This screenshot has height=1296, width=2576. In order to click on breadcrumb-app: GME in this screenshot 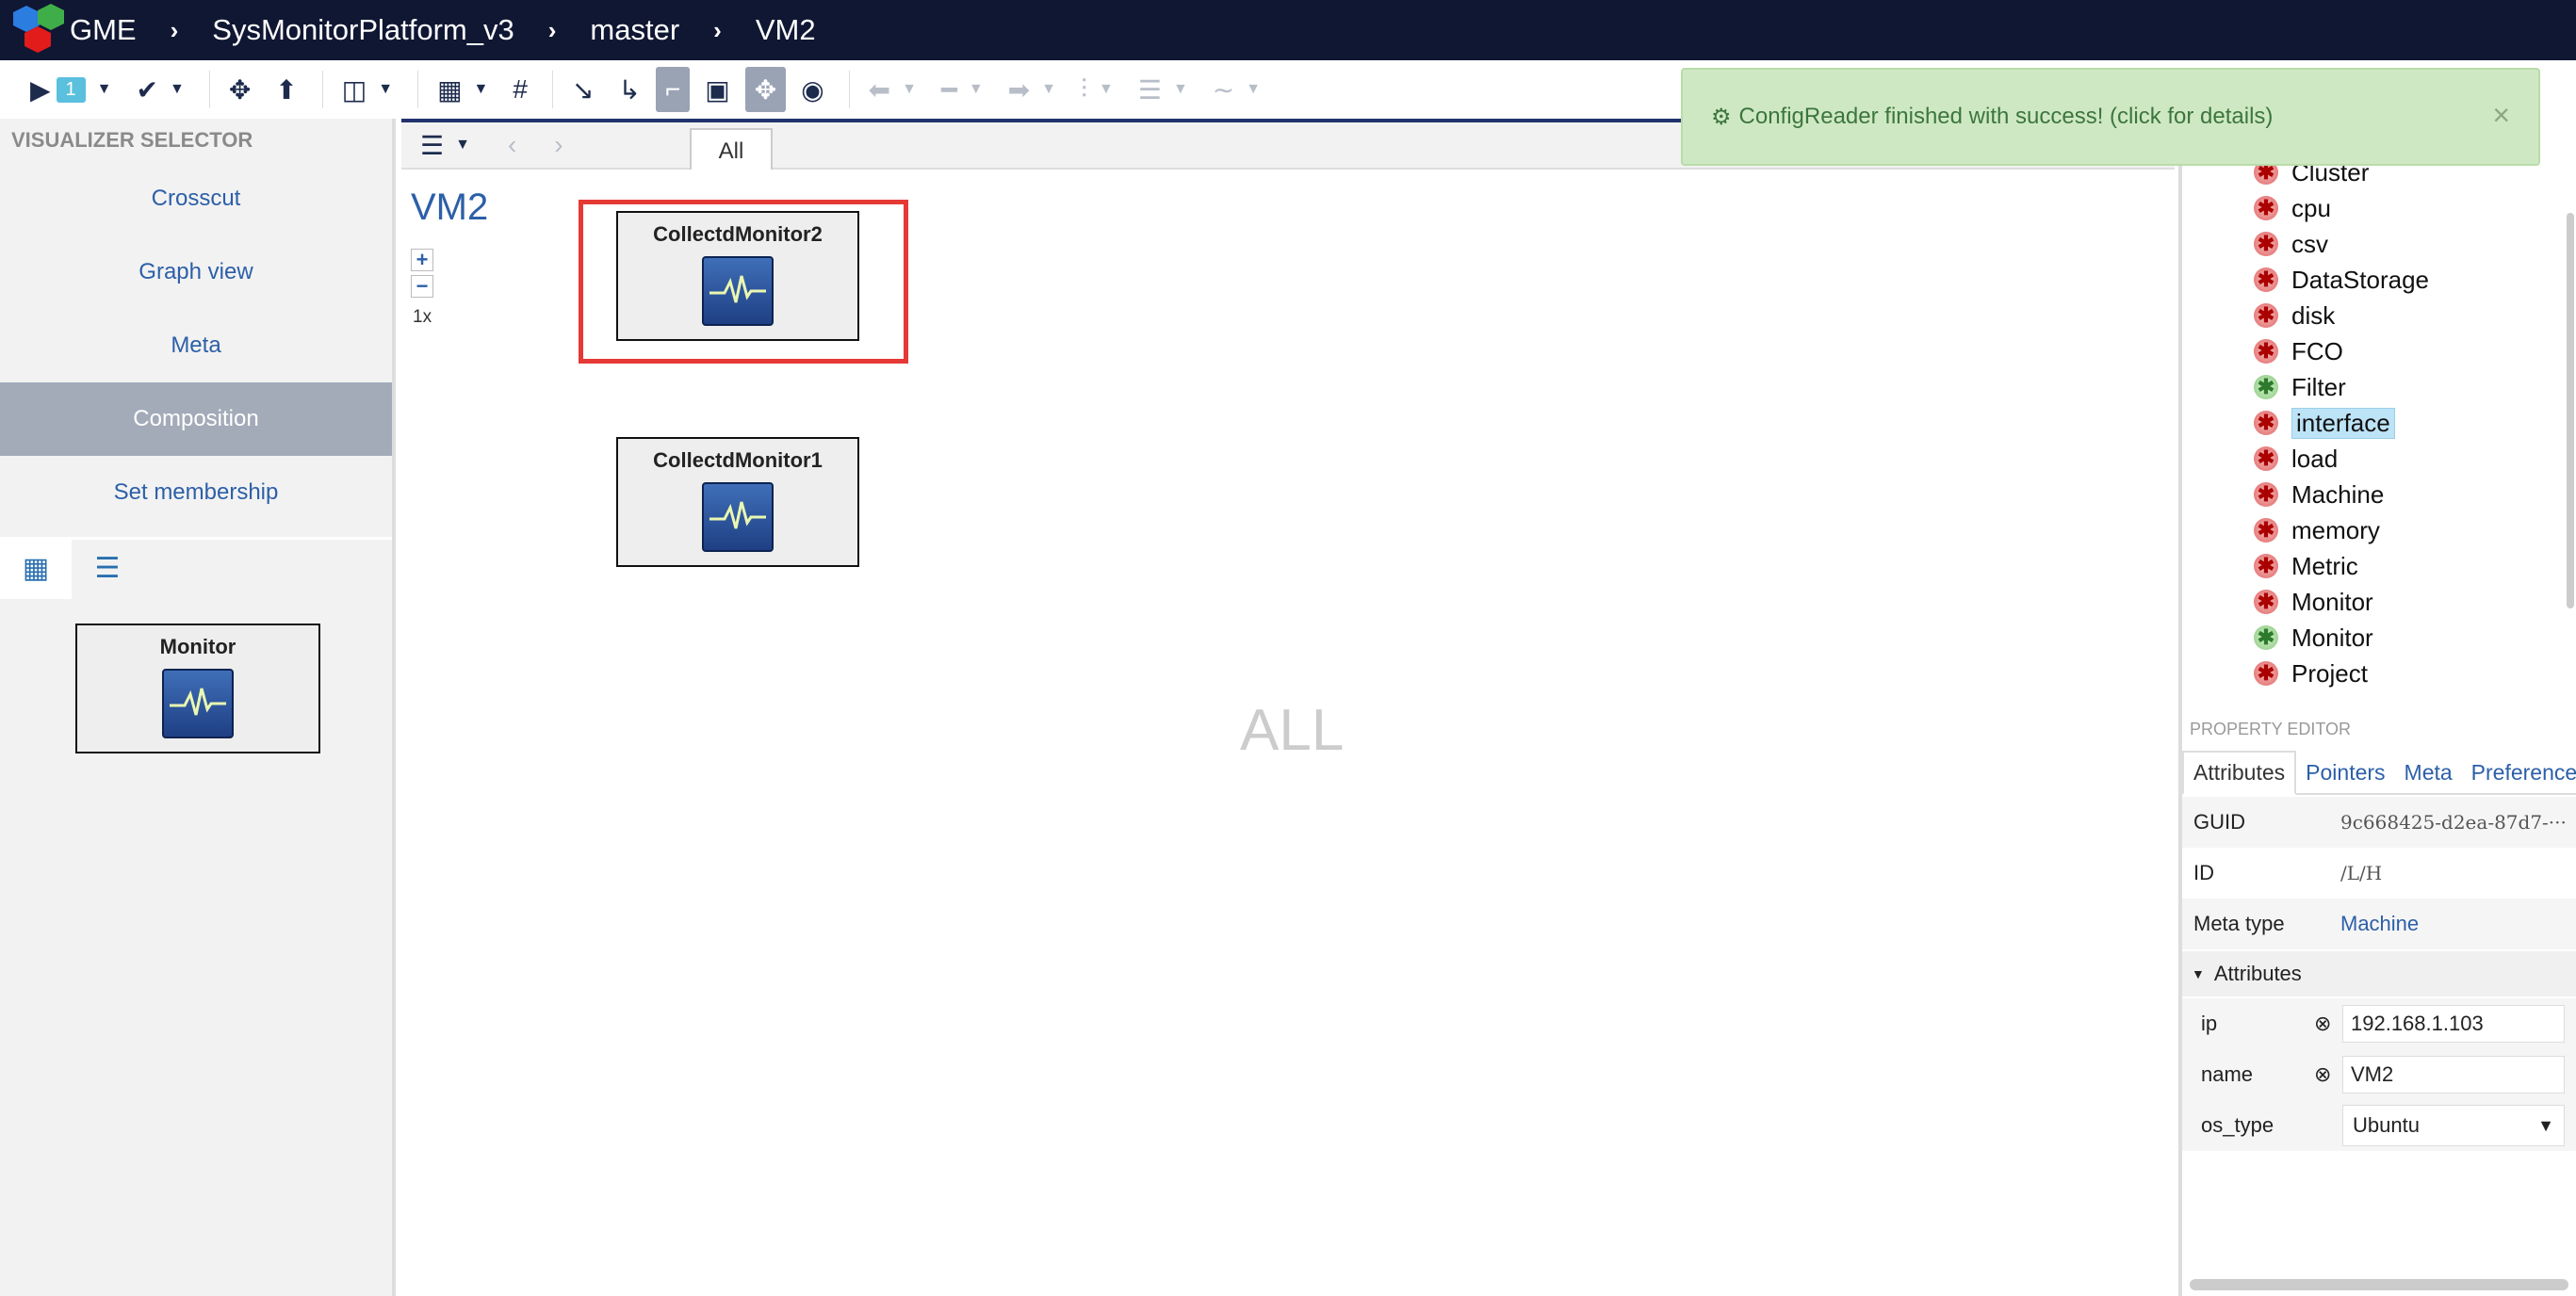, I will do `click(103, 30)`.